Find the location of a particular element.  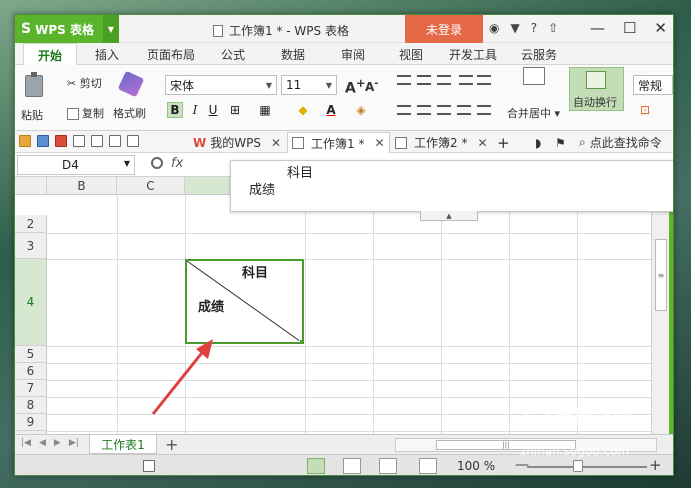

tab-insert: 插入 is located at coordinates (107, 54).